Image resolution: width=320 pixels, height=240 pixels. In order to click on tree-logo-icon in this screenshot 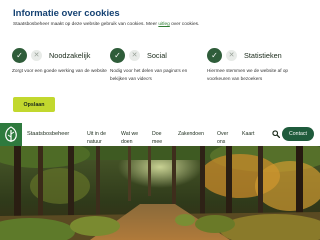, I will do `click(11, 134)`.